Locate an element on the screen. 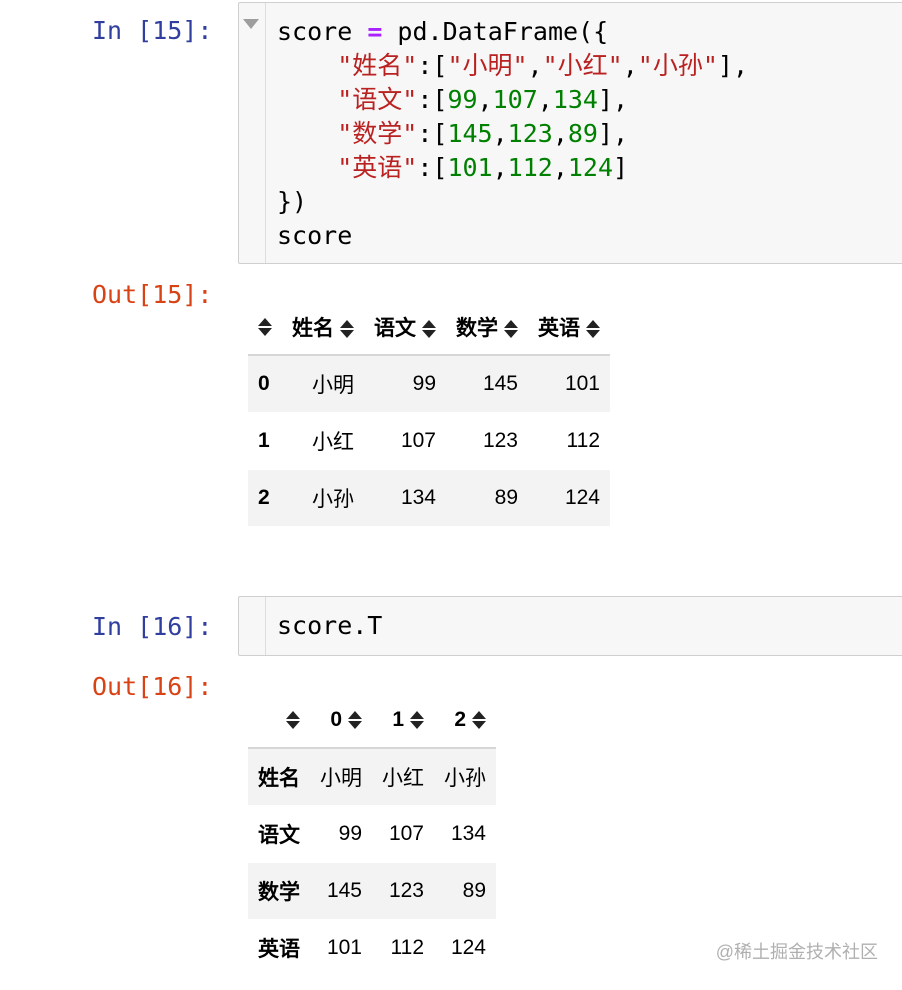  code-token-str: "数学" is located at coordinates (377, 133).